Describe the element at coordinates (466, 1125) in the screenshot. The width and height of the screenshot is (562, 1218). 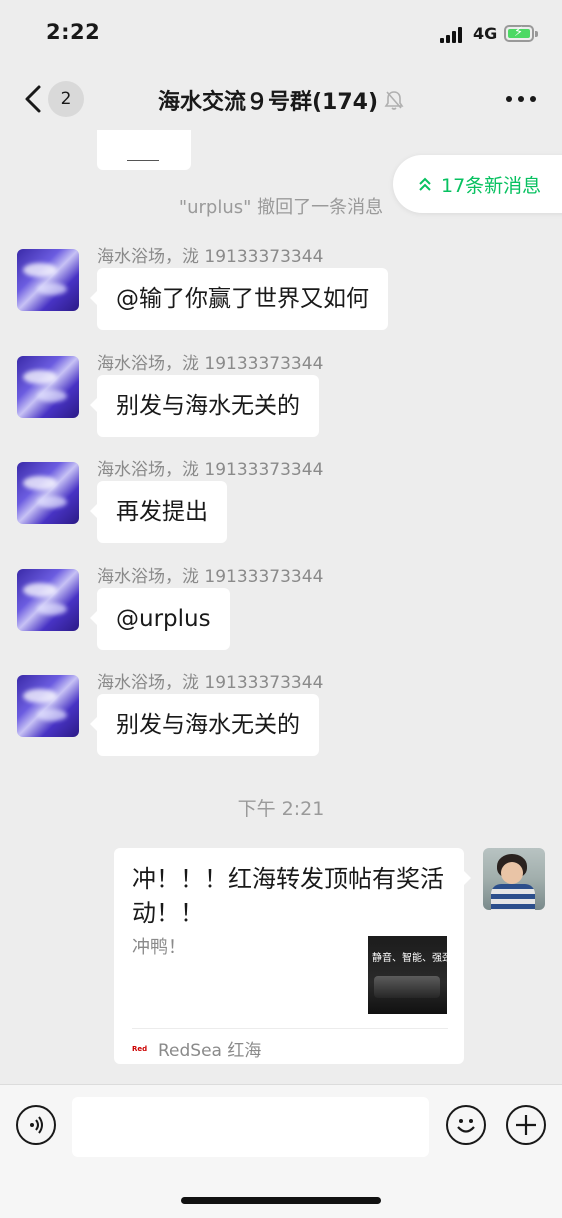
I see `emoji-icon` at that location.